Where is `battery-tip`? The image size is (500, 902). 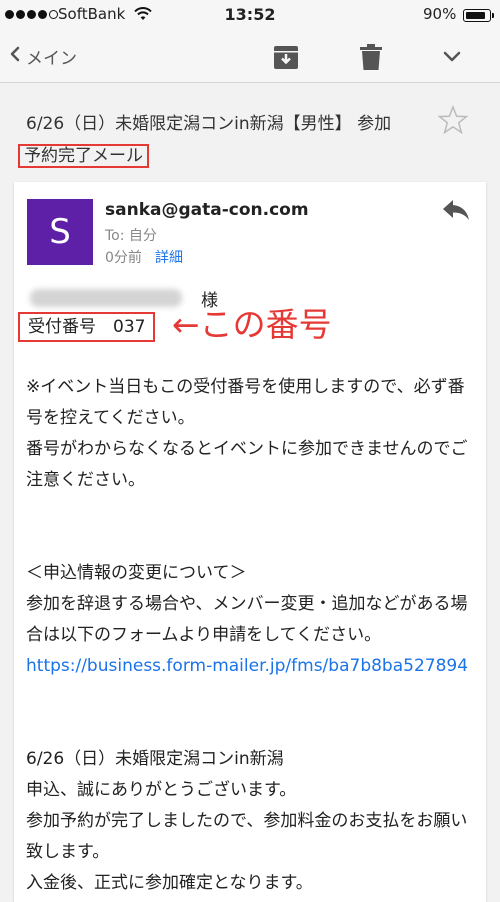
battery-tip is located at coordinates (493, 15).